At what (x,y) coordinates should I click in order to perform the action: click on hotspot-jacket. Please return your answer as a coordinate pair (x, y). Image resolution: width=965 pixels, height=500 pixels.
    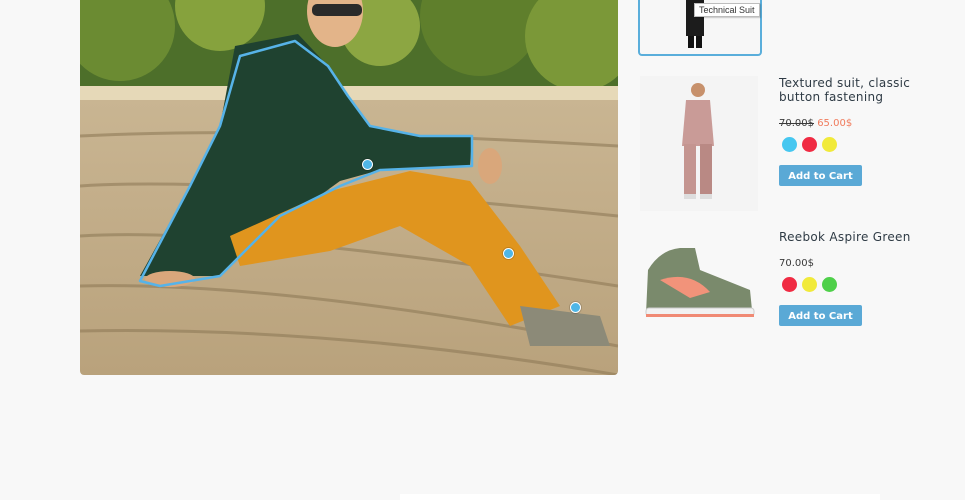
    Looking at the image, I should click on (367, 164).